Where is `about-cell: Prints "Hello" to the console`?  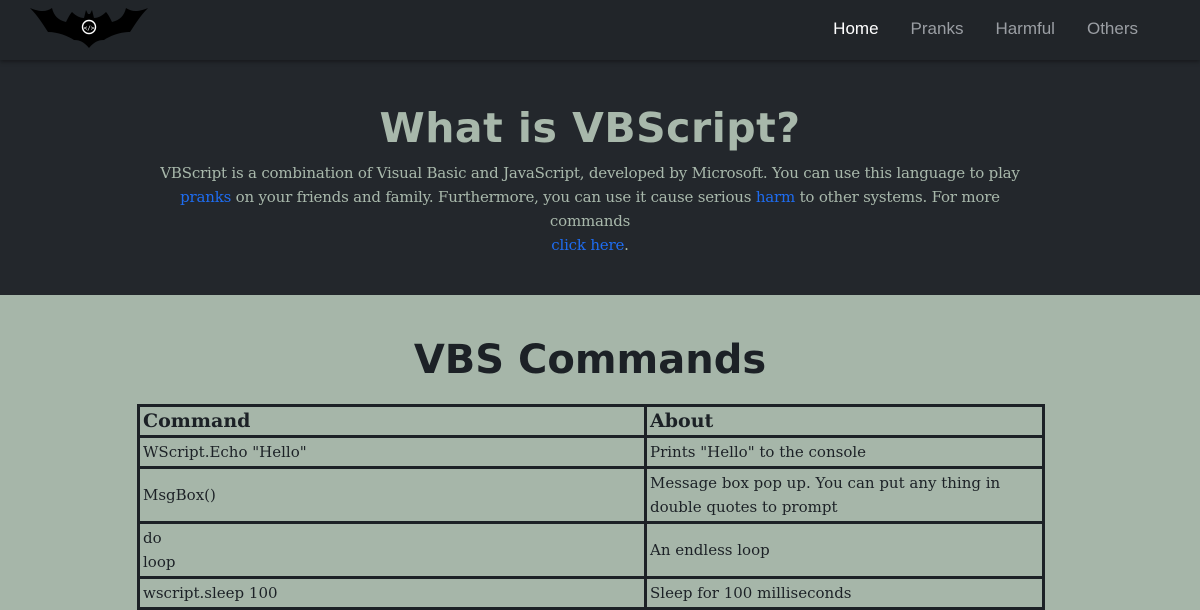 about-cell: Prints "Hello" to the console is located at coordinates (844, 452).